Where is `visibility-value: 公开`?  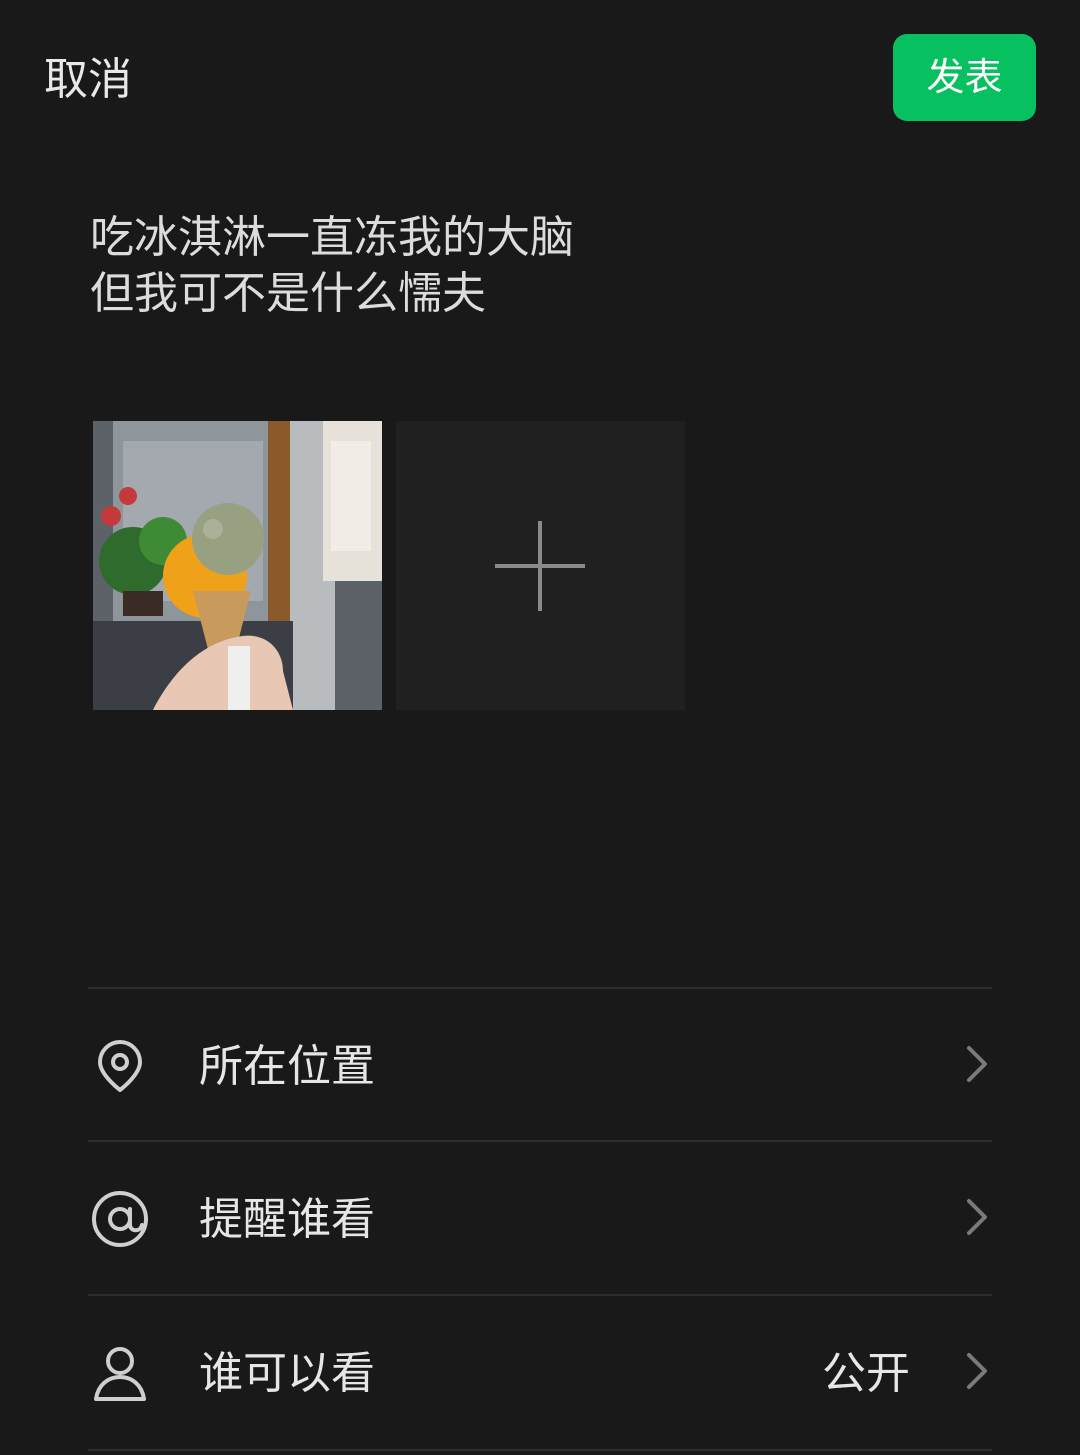
visibility-value: 公开 is located at coordinates (866, 1373).